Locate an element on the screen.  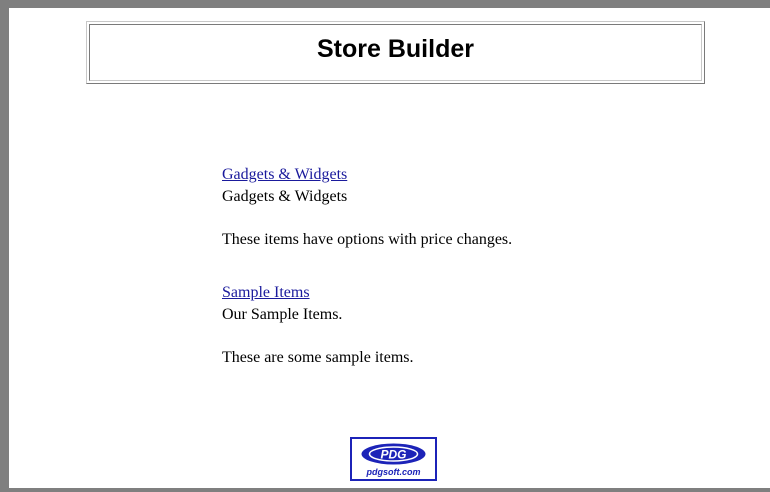
page-header-inner: Store Builder is located at coordinates (395, 52).